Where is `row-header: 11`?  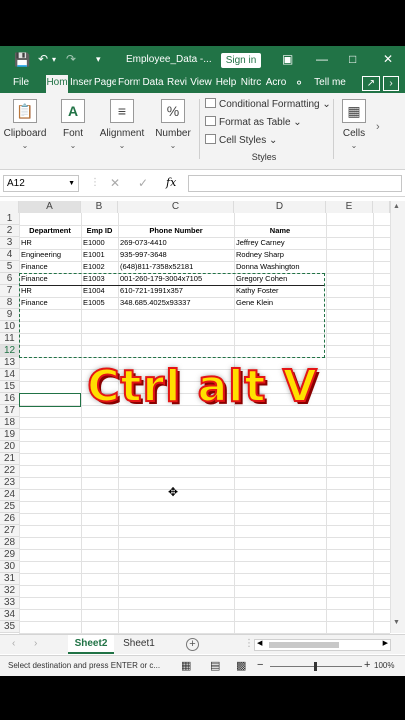 row-header: 11 is located at coordinates (9, 339).